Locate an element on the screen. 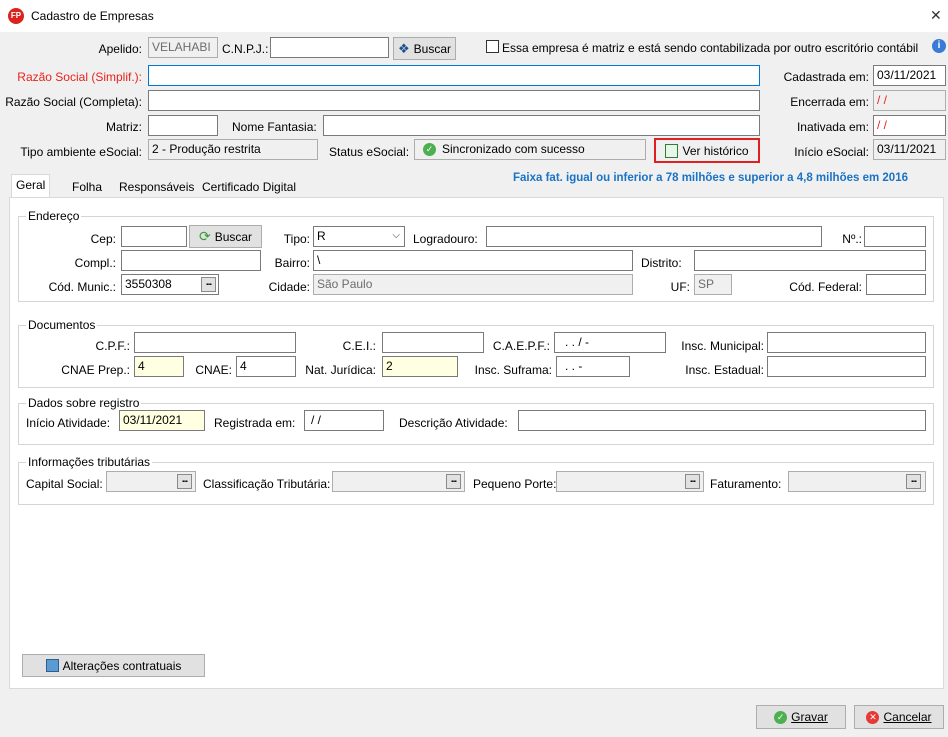 Image resolution: width=948 pixels, height=737 pixels. status-esocial-value: Sincronizado com sucesso is located at coordinates (513, 149).